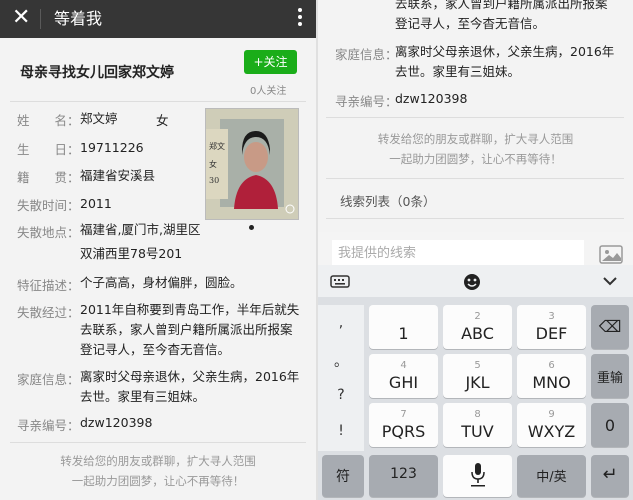 The image size is (633, 500). Describe the element at coordinates (341, 361) in the screenshot. I see `symbol-key: 。` at that location.